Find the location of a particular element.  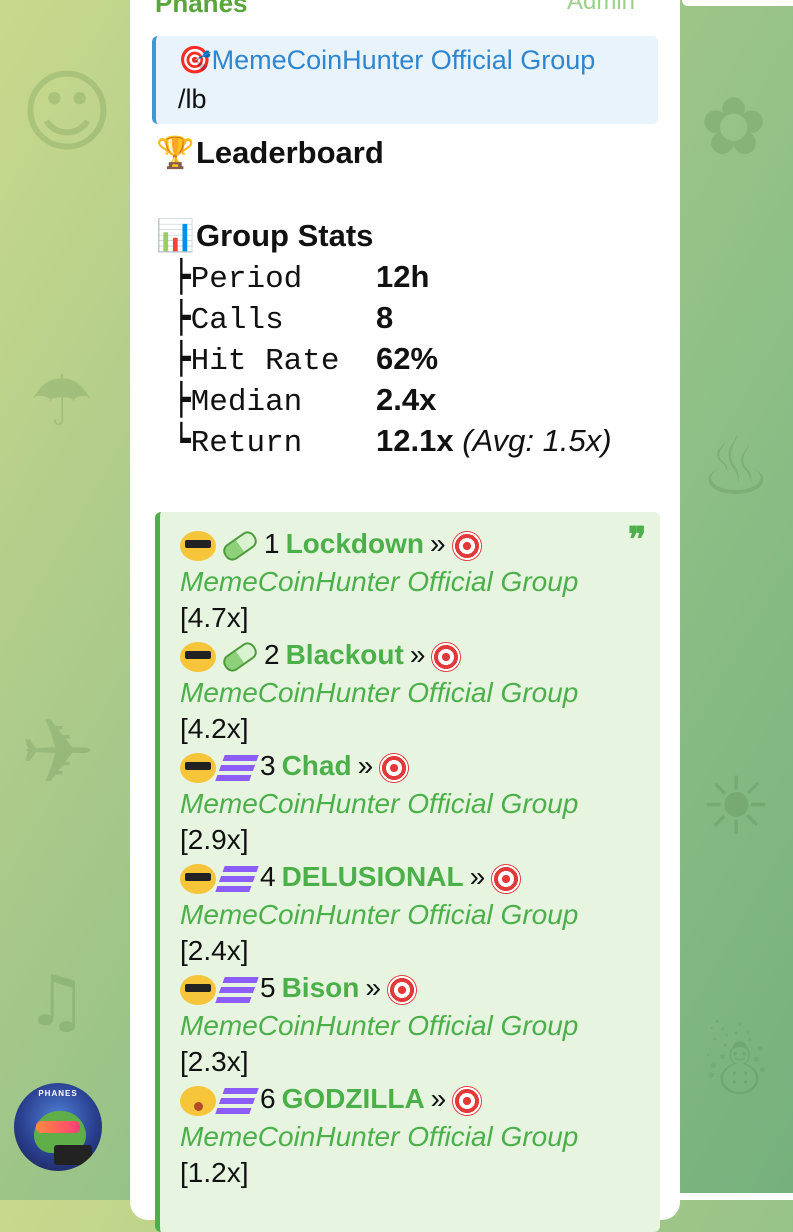

entry-multiplier: [4.7x] is located at coordinates (214, 617).